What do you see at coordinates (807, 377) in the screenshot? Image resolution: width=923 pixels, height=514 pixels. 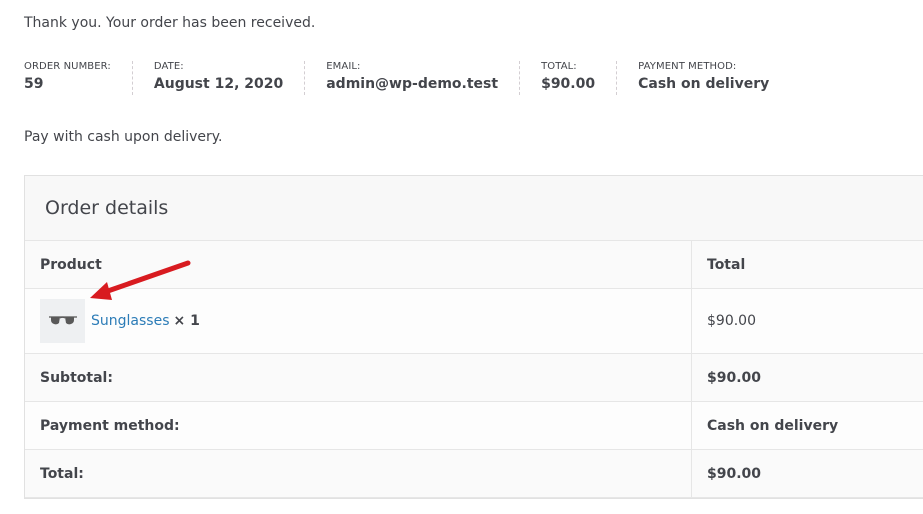 I see `subtotal-value: $90.00` at bounding box center [807, 377].